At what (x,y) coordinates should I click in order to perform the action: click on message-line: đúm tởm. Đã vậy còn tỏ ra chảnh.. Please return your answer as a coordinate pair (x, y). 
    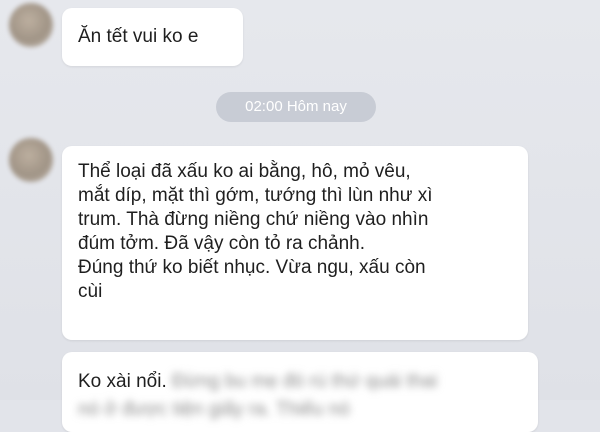
    Looking at the image, I should click on (222, 243).